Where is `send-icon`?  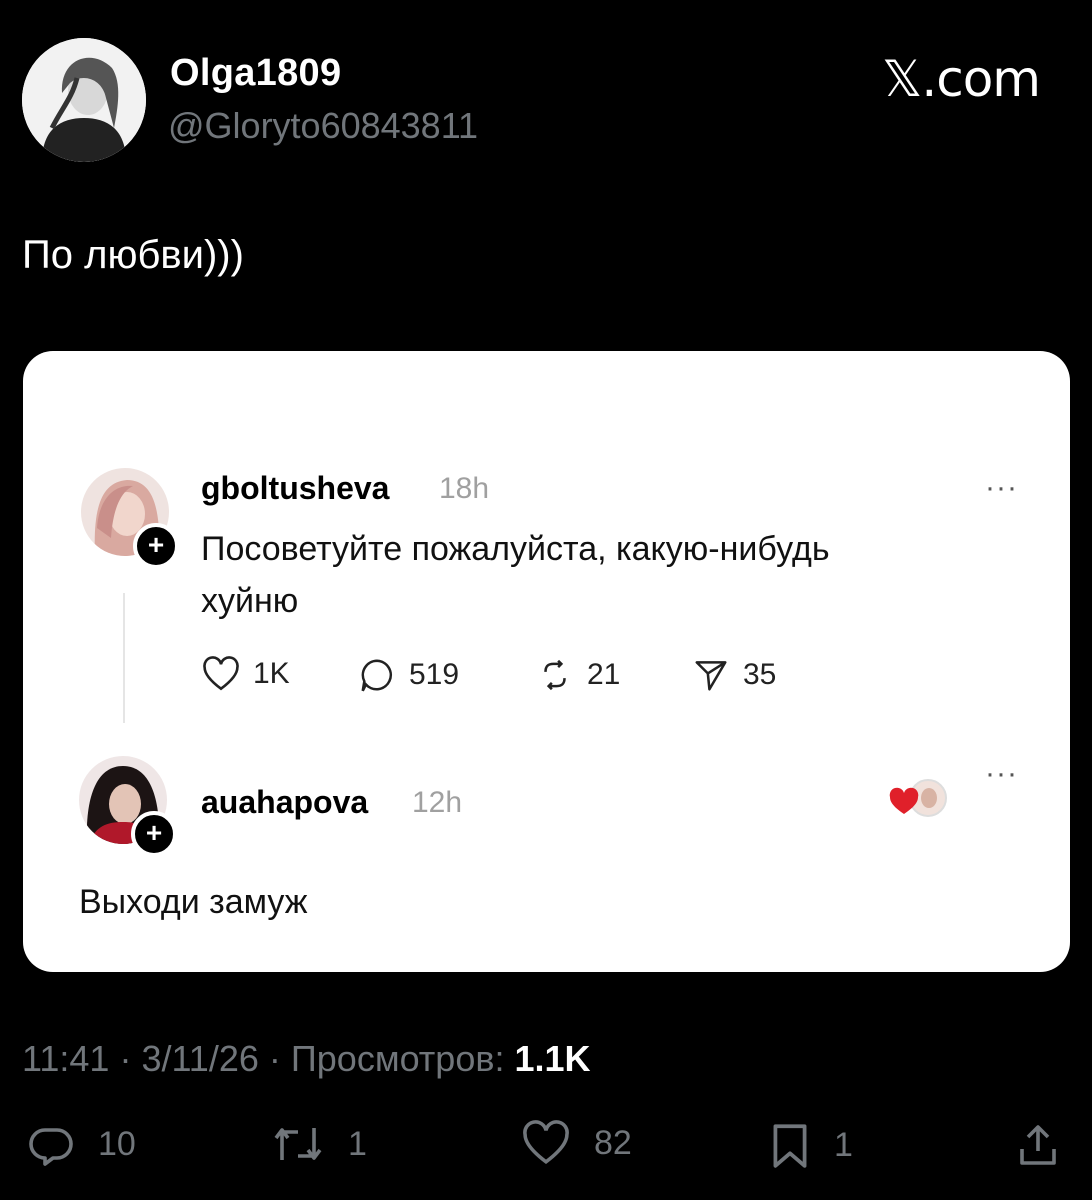
send-icon is located at coordinates (711, 676).